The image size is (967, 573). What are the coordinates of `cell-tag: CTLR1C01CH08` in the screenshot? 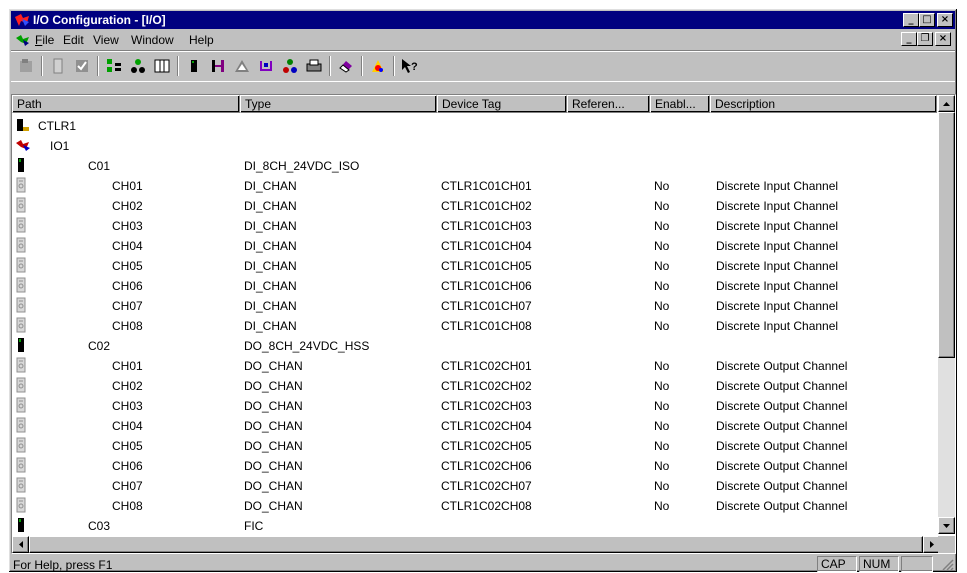 It's located at (486, 326).